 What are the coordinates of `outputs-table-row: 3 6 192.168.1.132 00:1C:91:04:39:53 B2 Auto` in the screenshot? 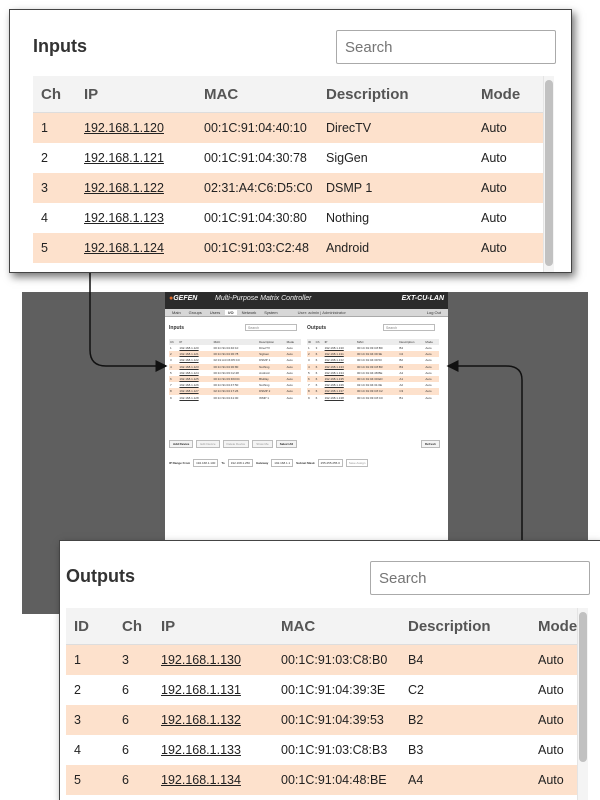 It's located at (322, 720).